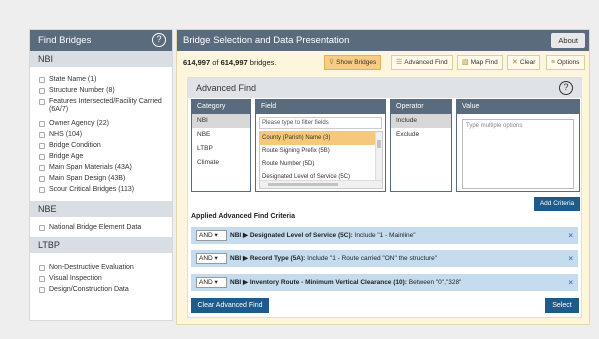  I want to click on field-list-horizontal-scrollbar, so click(321, 184).